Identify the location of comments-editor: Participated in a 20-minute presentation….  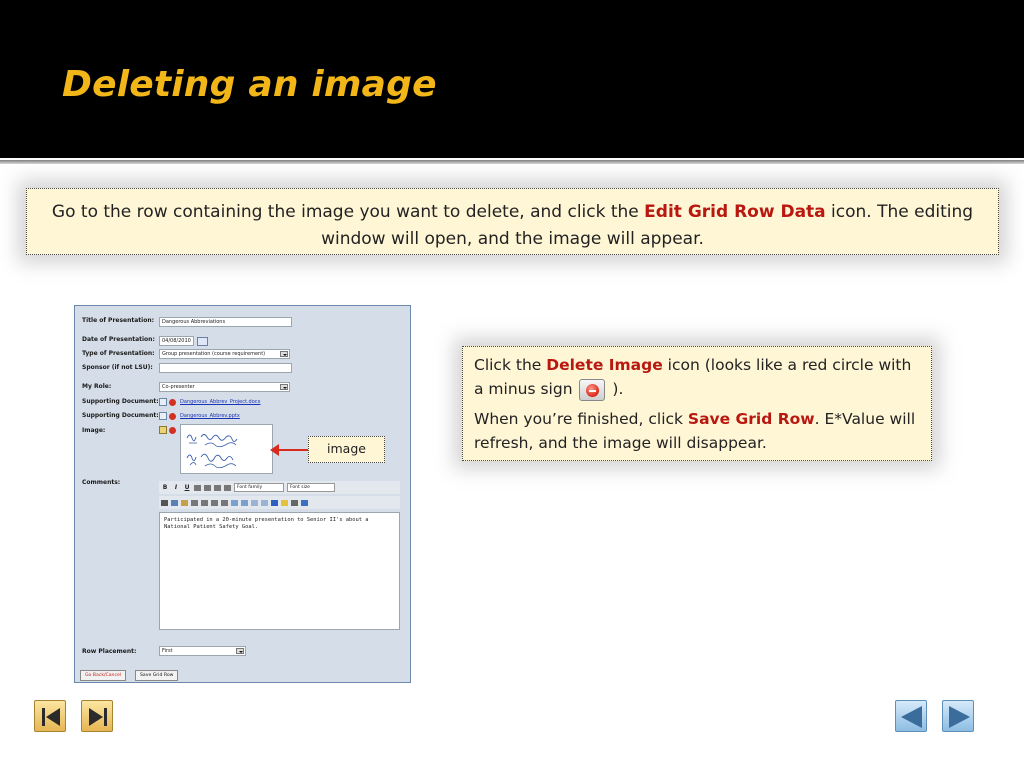
(279, 571).